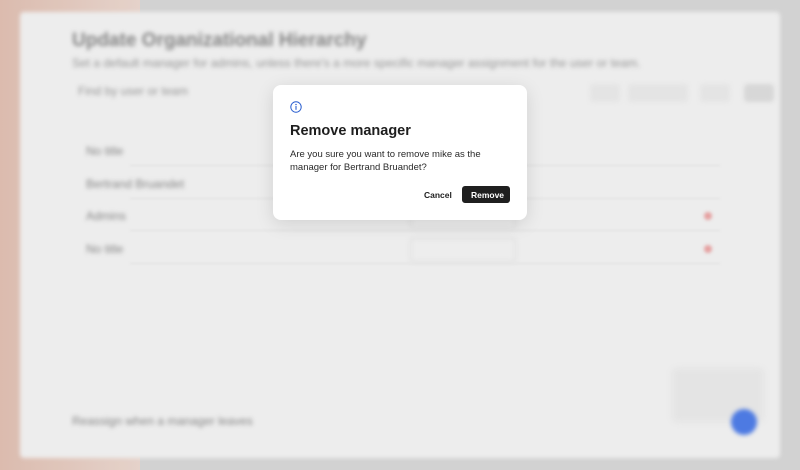 The height and width of the screenshot is (470, 800). Describe the element at coordinates (296, 107) in the screenshot. I see `info-icon` at that location.